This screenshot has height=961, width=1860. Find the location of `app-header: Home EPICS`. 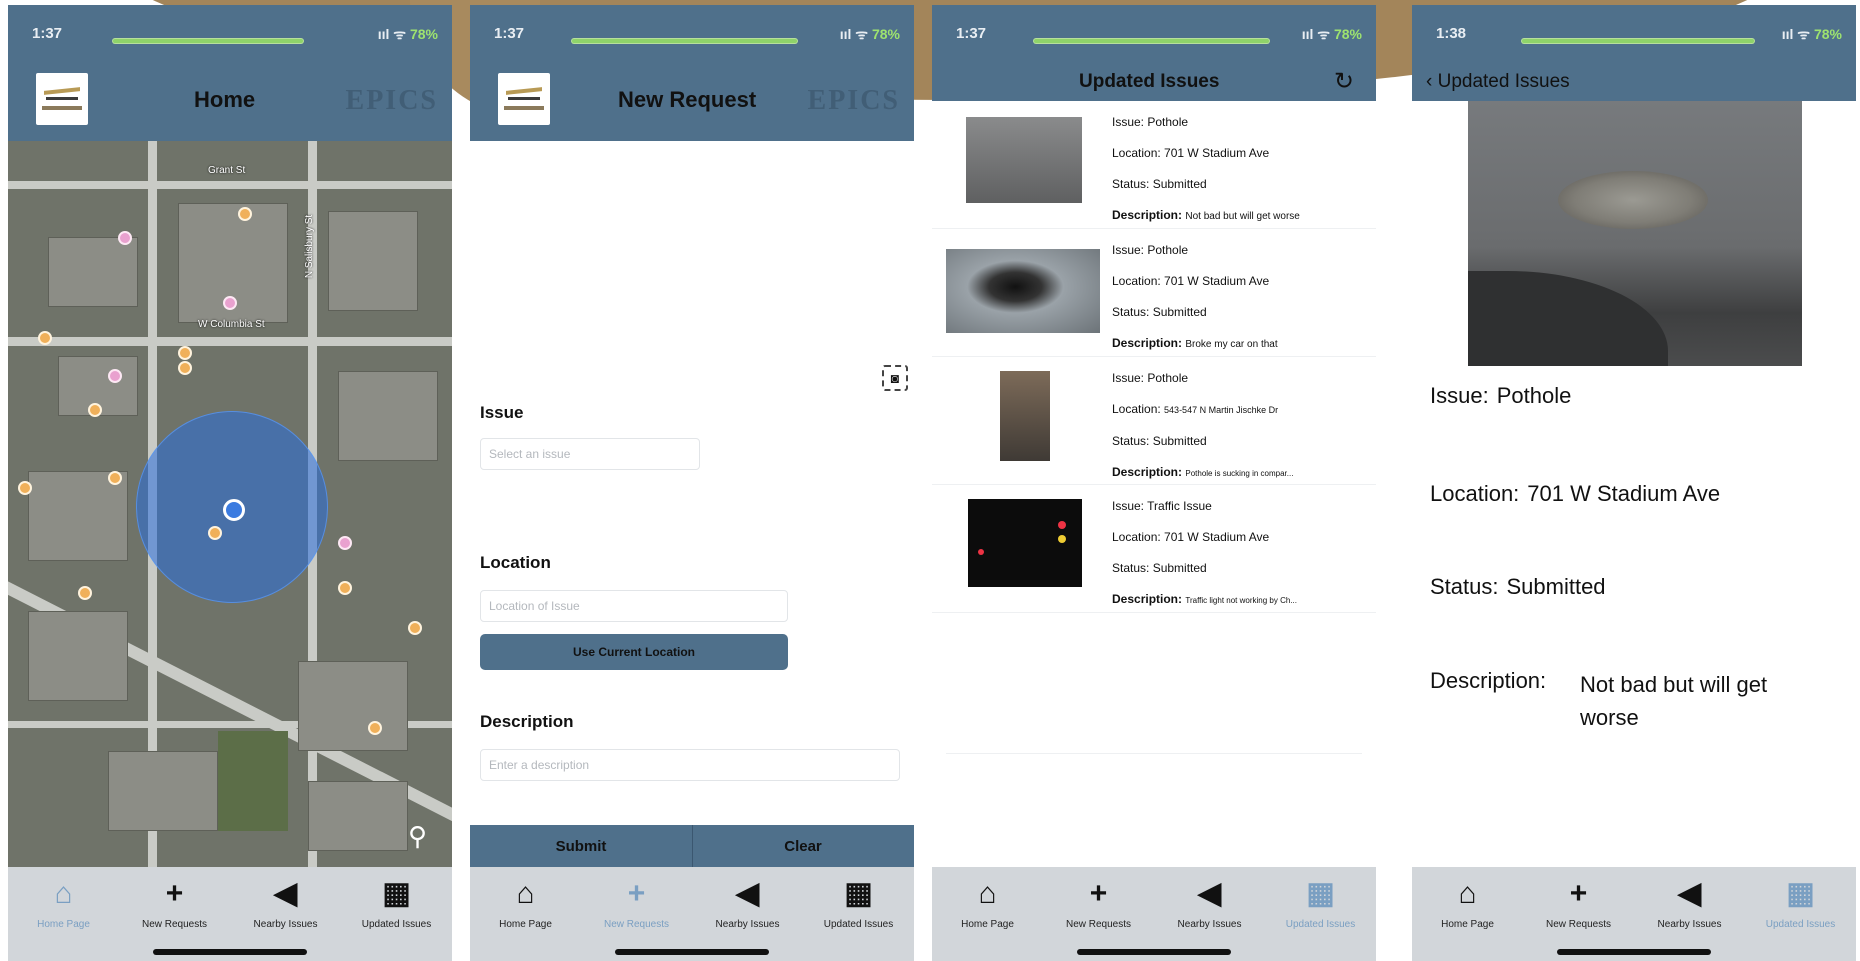

app-header: Home EPICS is located at coordinates (230, 103).